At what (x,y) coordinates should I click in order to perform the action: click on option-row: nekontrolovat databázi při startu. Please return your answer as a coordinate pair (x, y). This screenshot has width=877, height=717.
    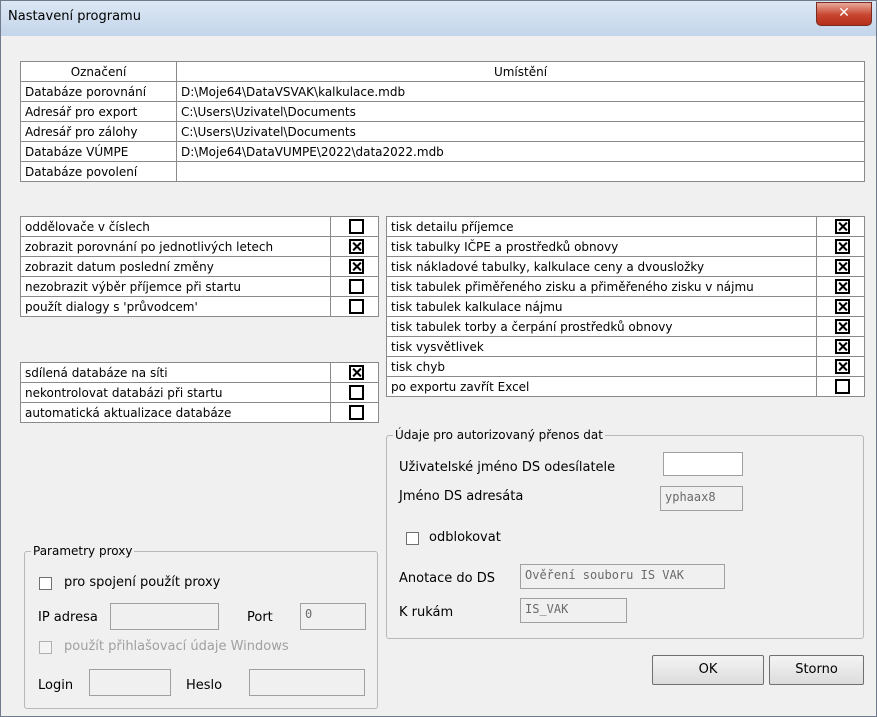
    Looking at the image, I should click on (199, 392).